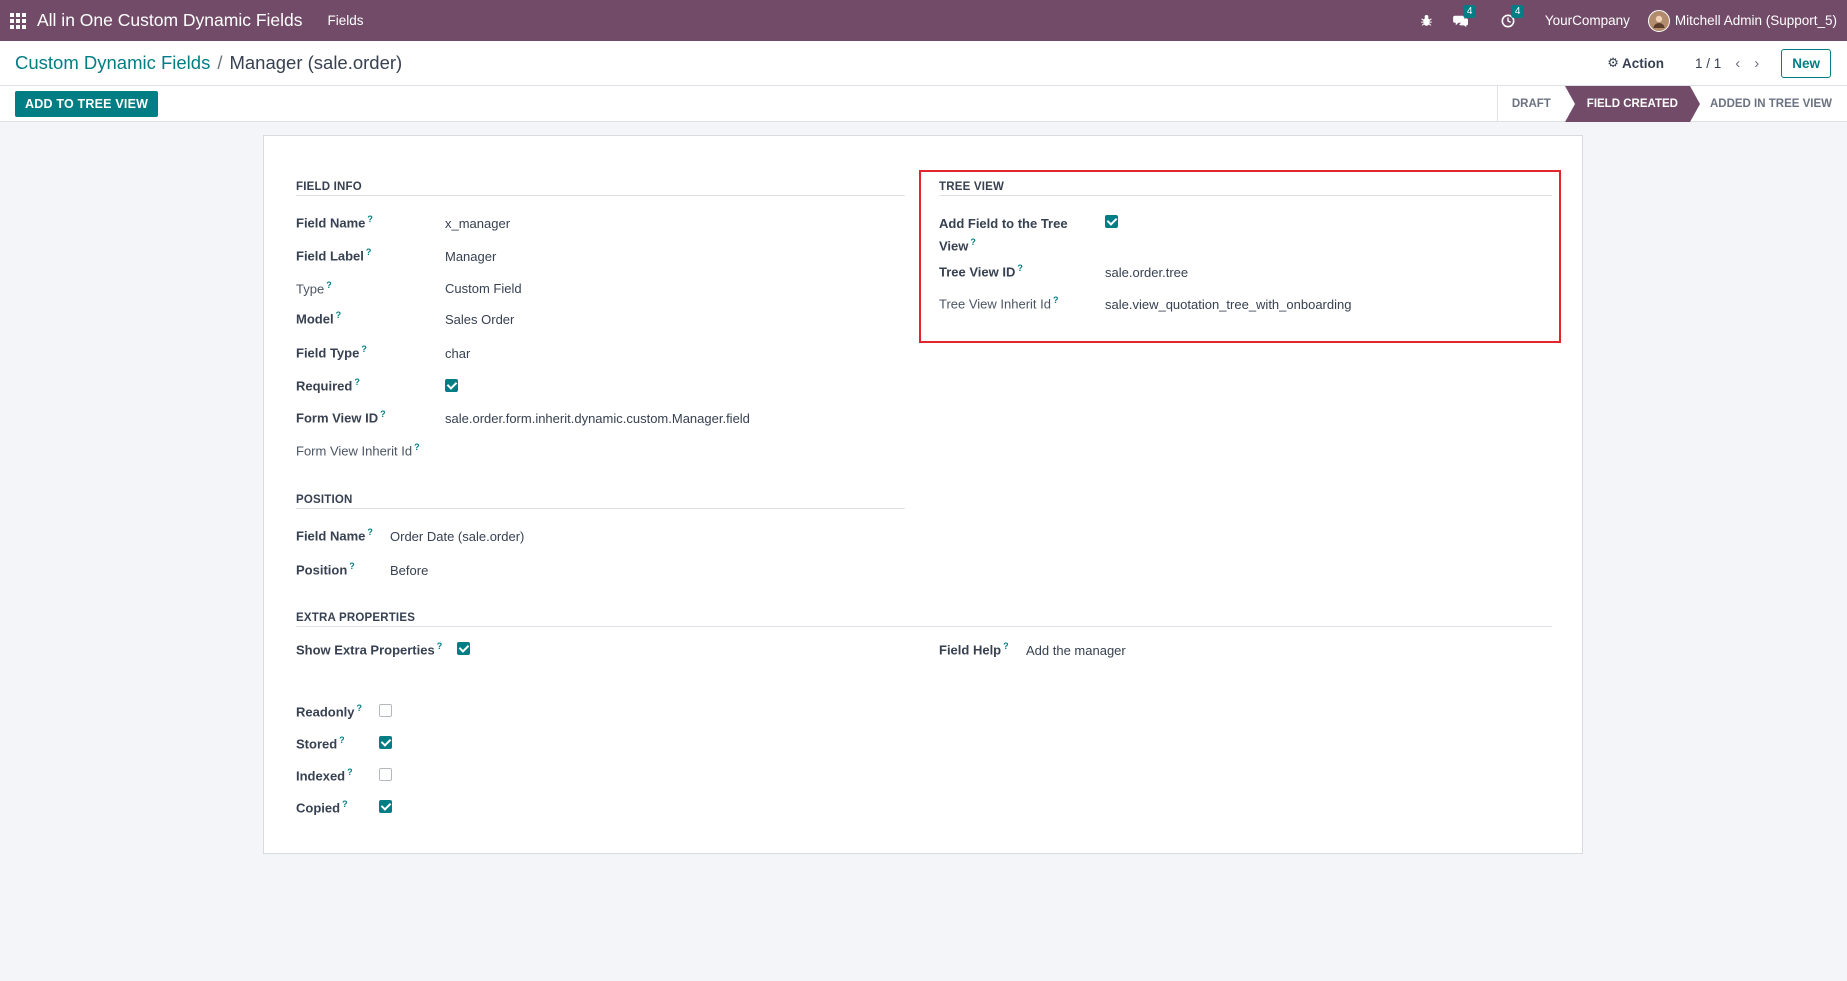  What do you see at coordinates (981, 271) in the screenshot?
I see `tree-view-id-label: Tree View ID?` at bounding box center [981, 271].